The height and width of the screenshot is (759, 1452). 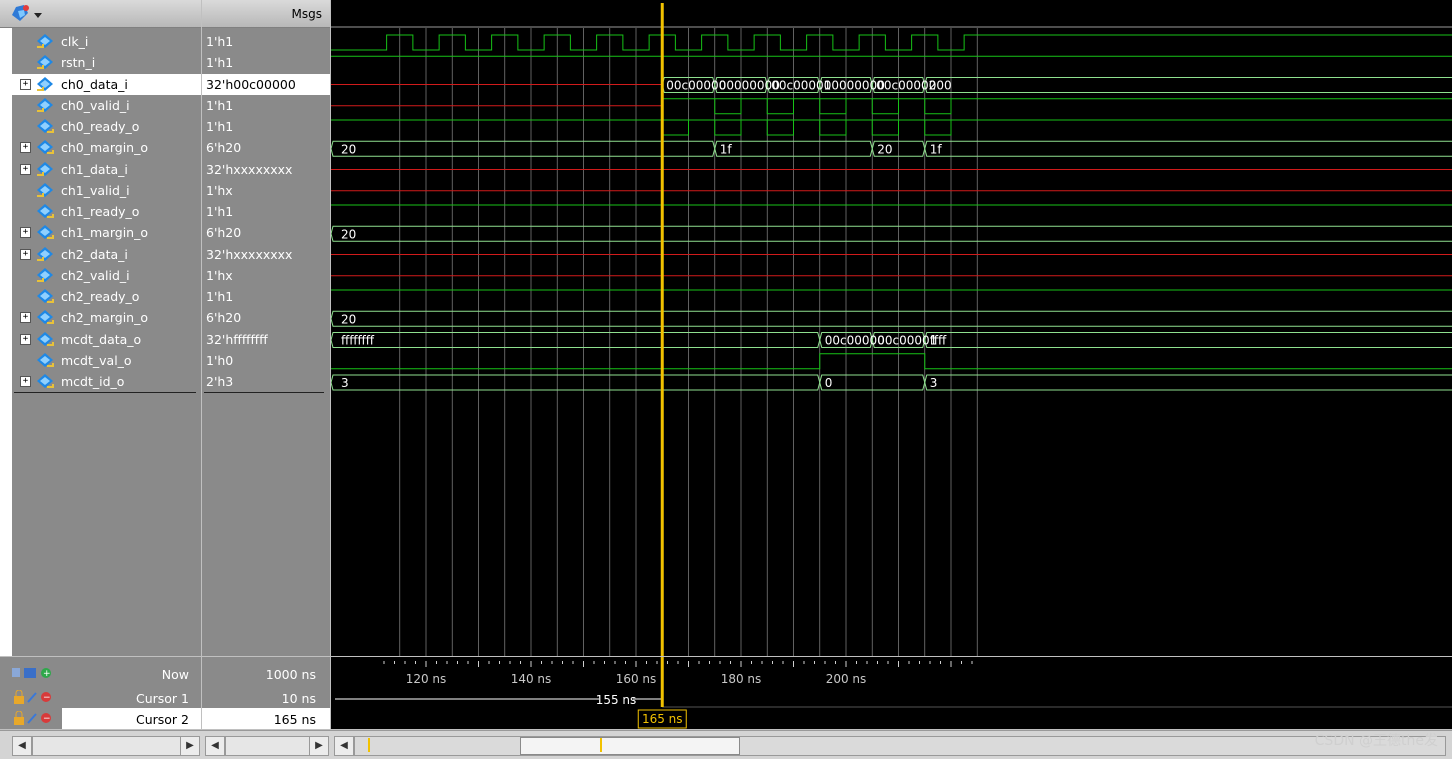 What do you see at coordinates (95, 105) in the screenshot?
I see `signal-name: ch0_valid_i` at bounding box center [95, 105].